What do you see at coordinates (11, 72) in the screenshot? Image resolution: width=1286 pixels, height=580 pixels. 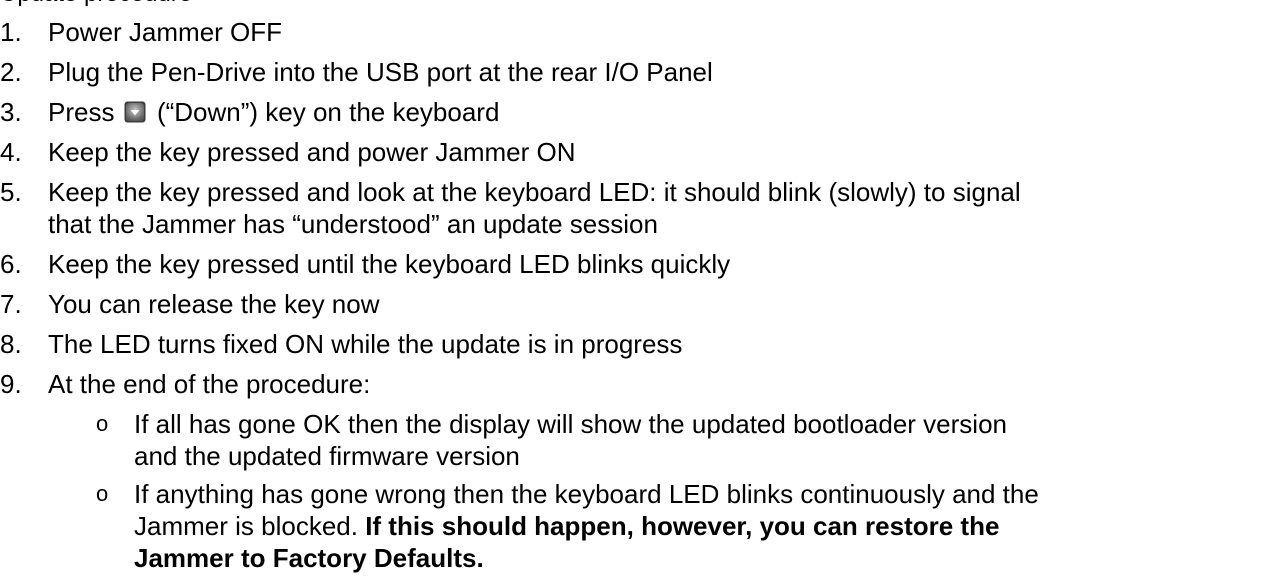 I see `step-number: 2.` at bounding box center [11, 72].